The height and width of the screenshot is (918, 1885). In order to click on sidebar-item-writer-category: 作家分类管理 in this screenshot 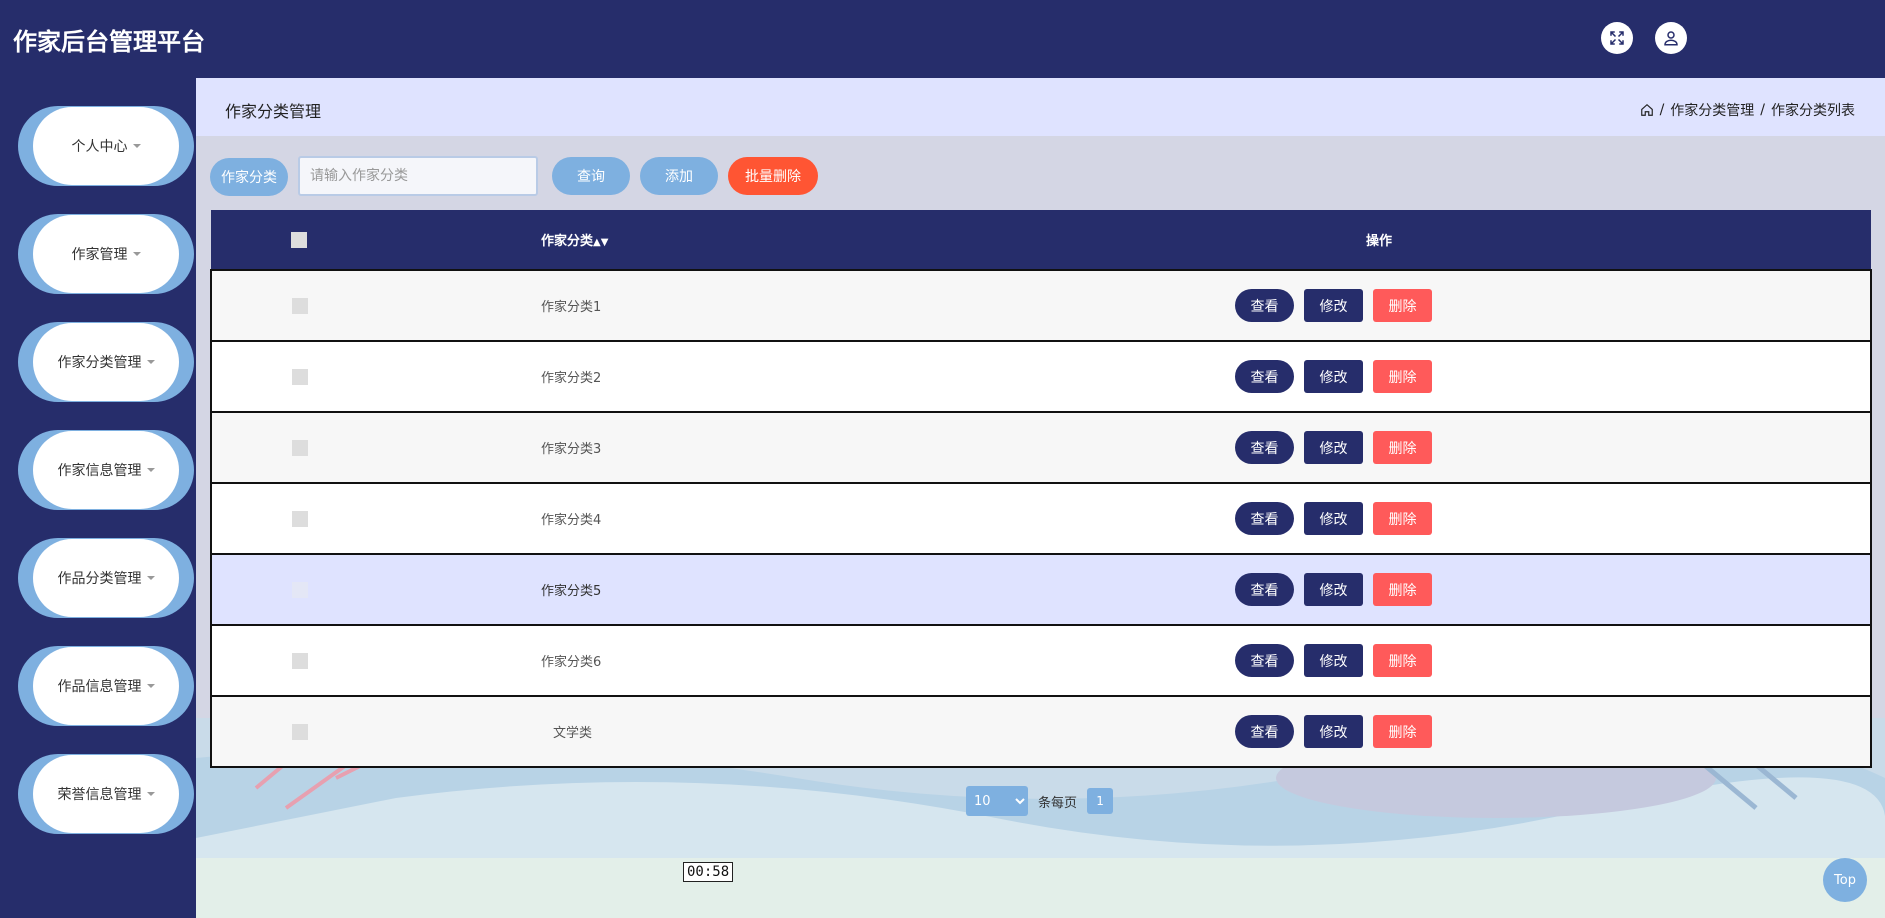, I will do `click(106, 362)`.